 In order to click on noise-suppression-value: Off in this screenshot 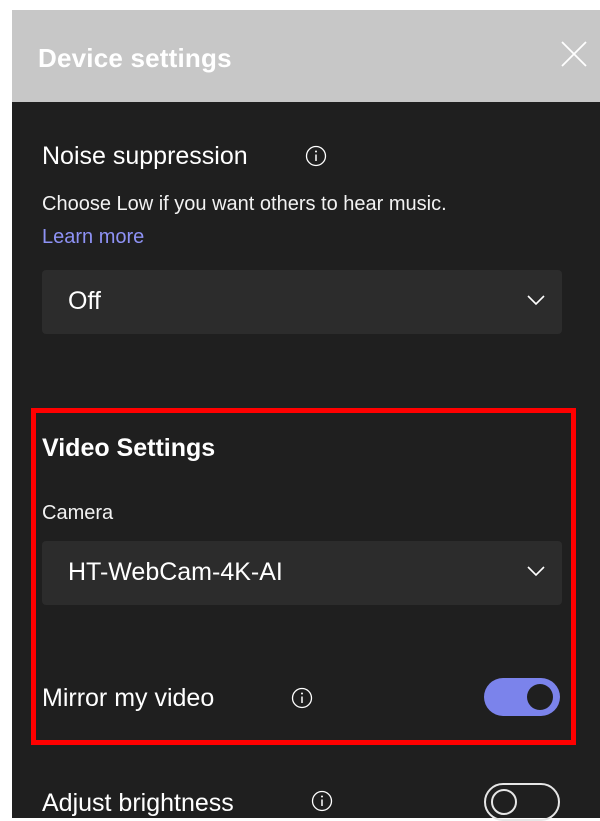, I will do `click(84, 301)`.